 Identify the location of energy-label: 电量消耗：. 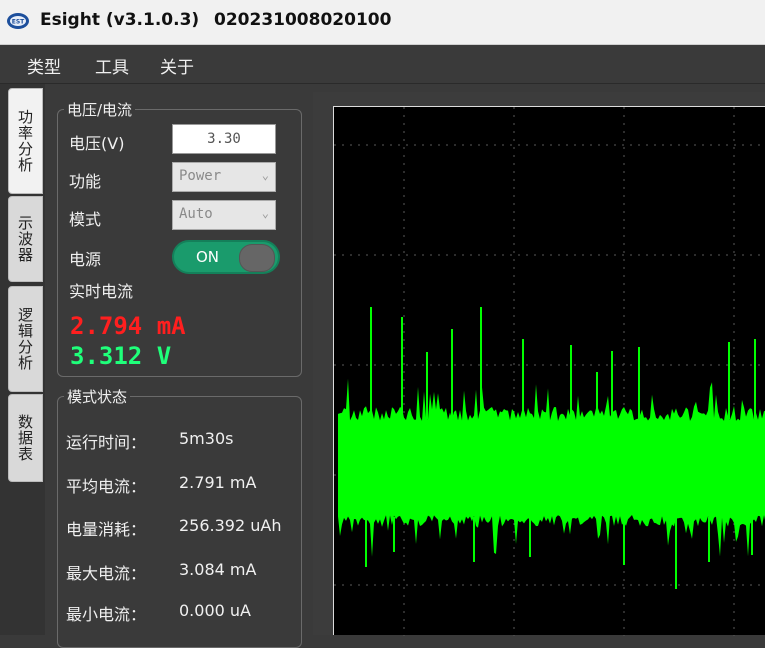
(106, 529).